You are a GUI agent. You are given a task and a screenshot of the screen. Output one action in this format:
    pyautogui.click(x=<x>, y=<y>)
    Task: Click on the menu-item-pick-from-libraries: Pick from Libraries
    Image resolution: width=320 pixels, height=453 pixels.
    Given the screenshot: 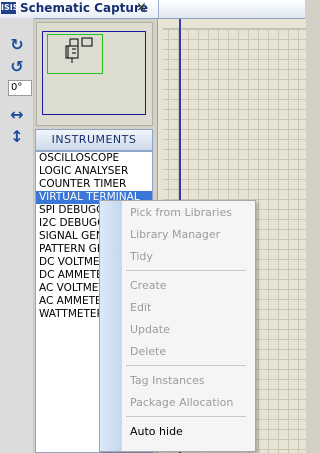 What is the action you would take?
    pyautogui.click(x=181, y=212)
    